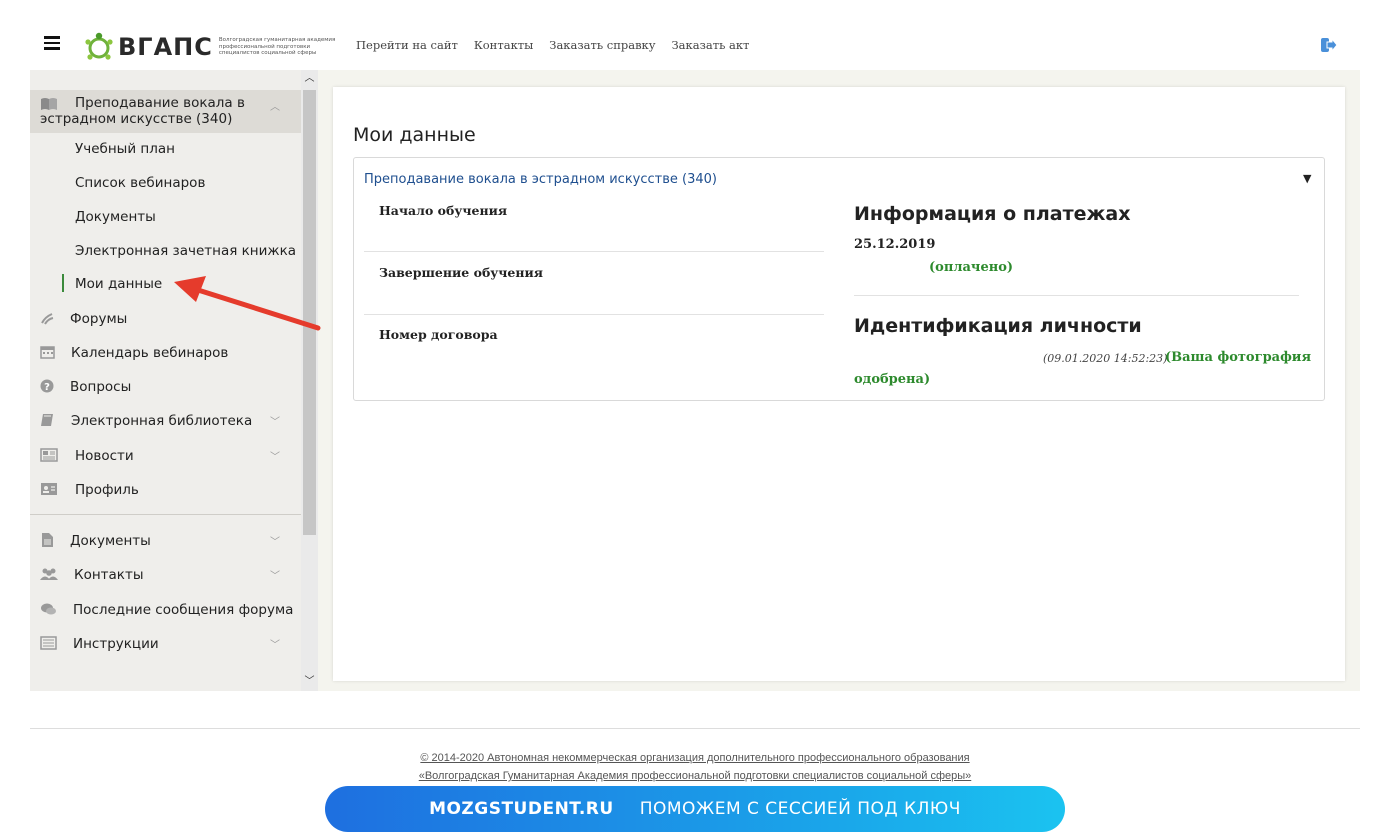 This screenshot has width=1390, height=840. Describe the element at coordinates (275, 105) in the screenshot. I see `chevron-up-icon: ︿` at that location.